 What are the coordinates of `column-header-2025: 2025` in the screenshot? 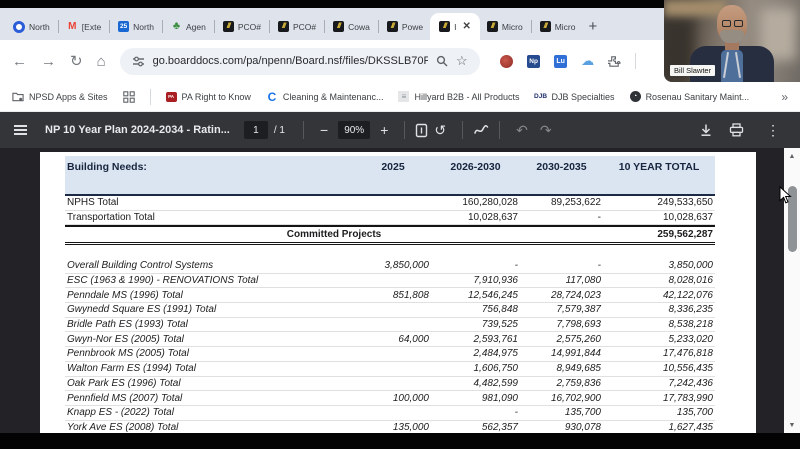 It's located at (393, 167).